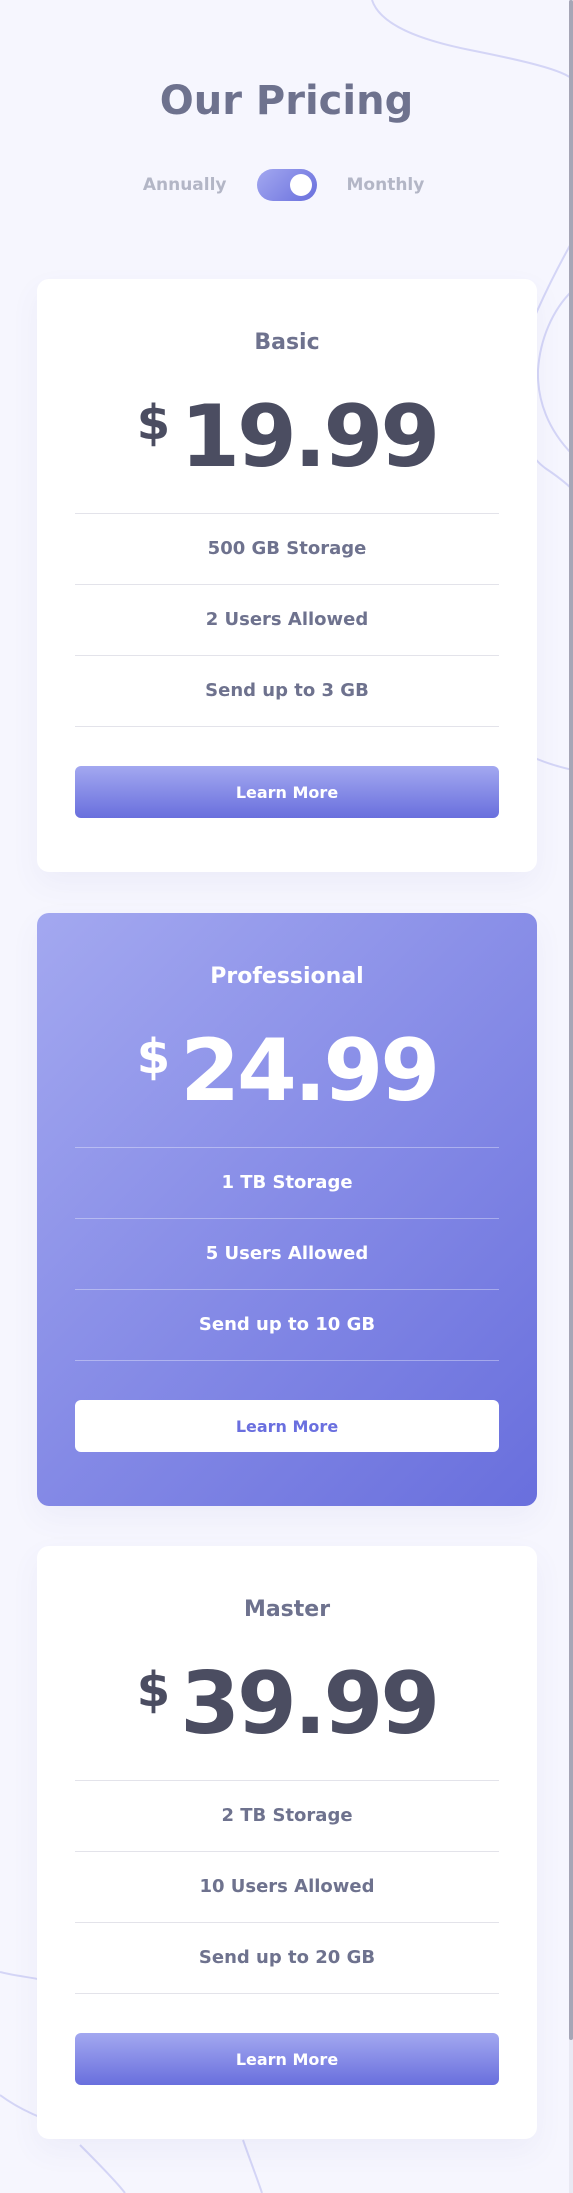 The width and height of the screenshot is (573, 2193). Describe the element at coordinates (310, 1704) in the screenshot. I see `price-amount: 39.99` at that location.